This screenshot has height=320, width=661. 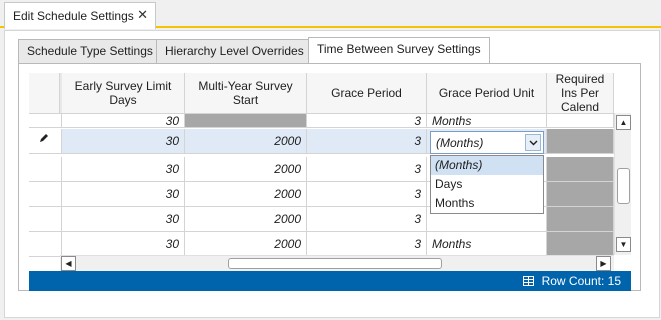 What do you see at coordinates (487, 142) in the screenshot?
I see `grace-period-unit-select: (Months)` at bounding box center [487, 142].